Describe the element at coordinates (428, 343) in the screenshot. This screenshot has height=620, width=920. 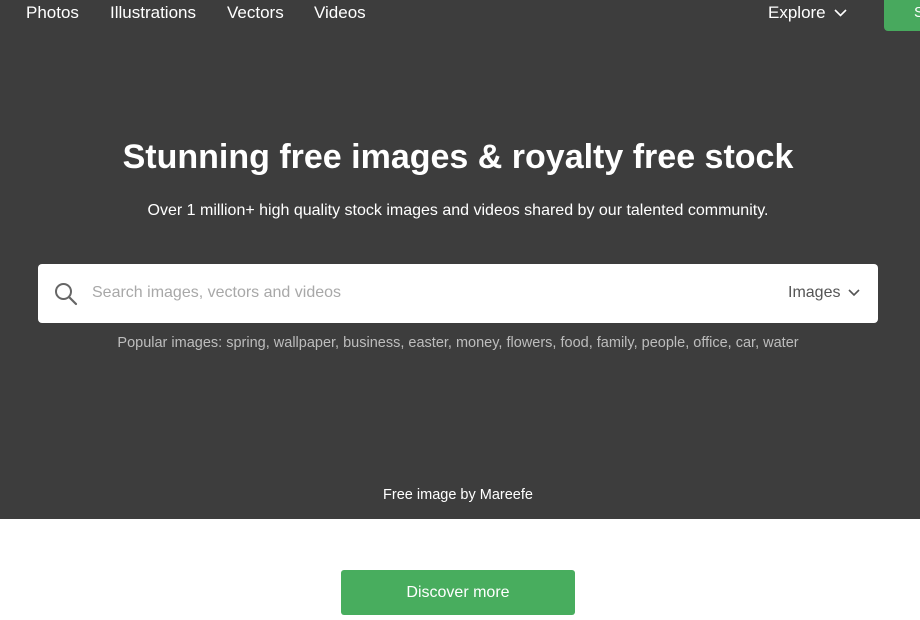
I see `popular-keyword-easter: easter` at that location.